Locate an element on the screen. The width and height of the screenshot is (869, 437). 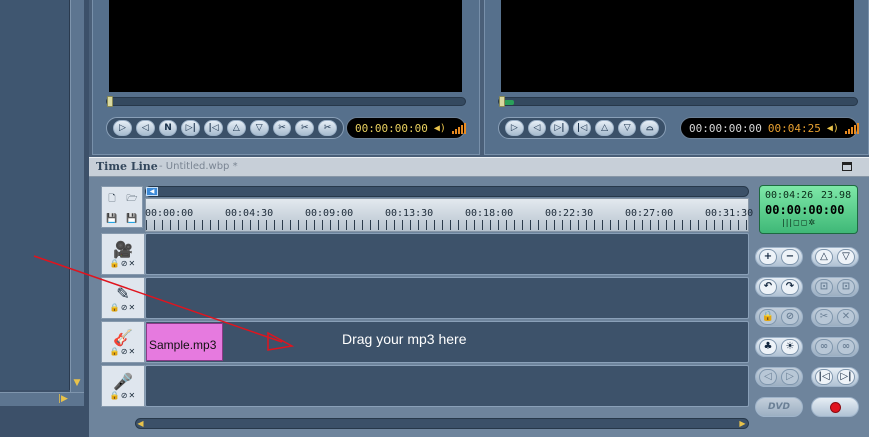
lock-controls: 🔒 ⊘ is located at coordinates (779, 317).